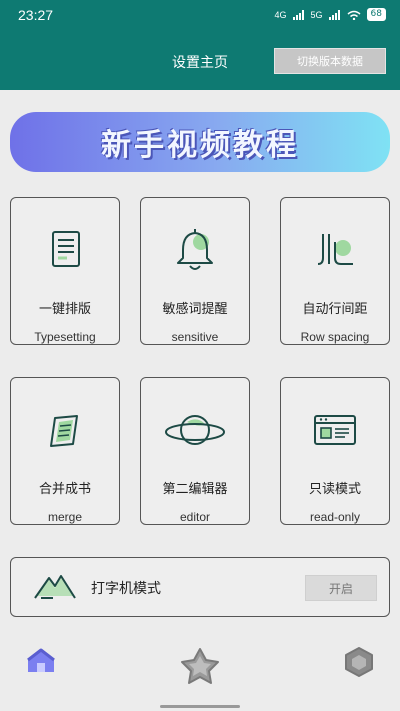  I want to click on app-header: 设置主页 切换版本数据, so click(200, 60).